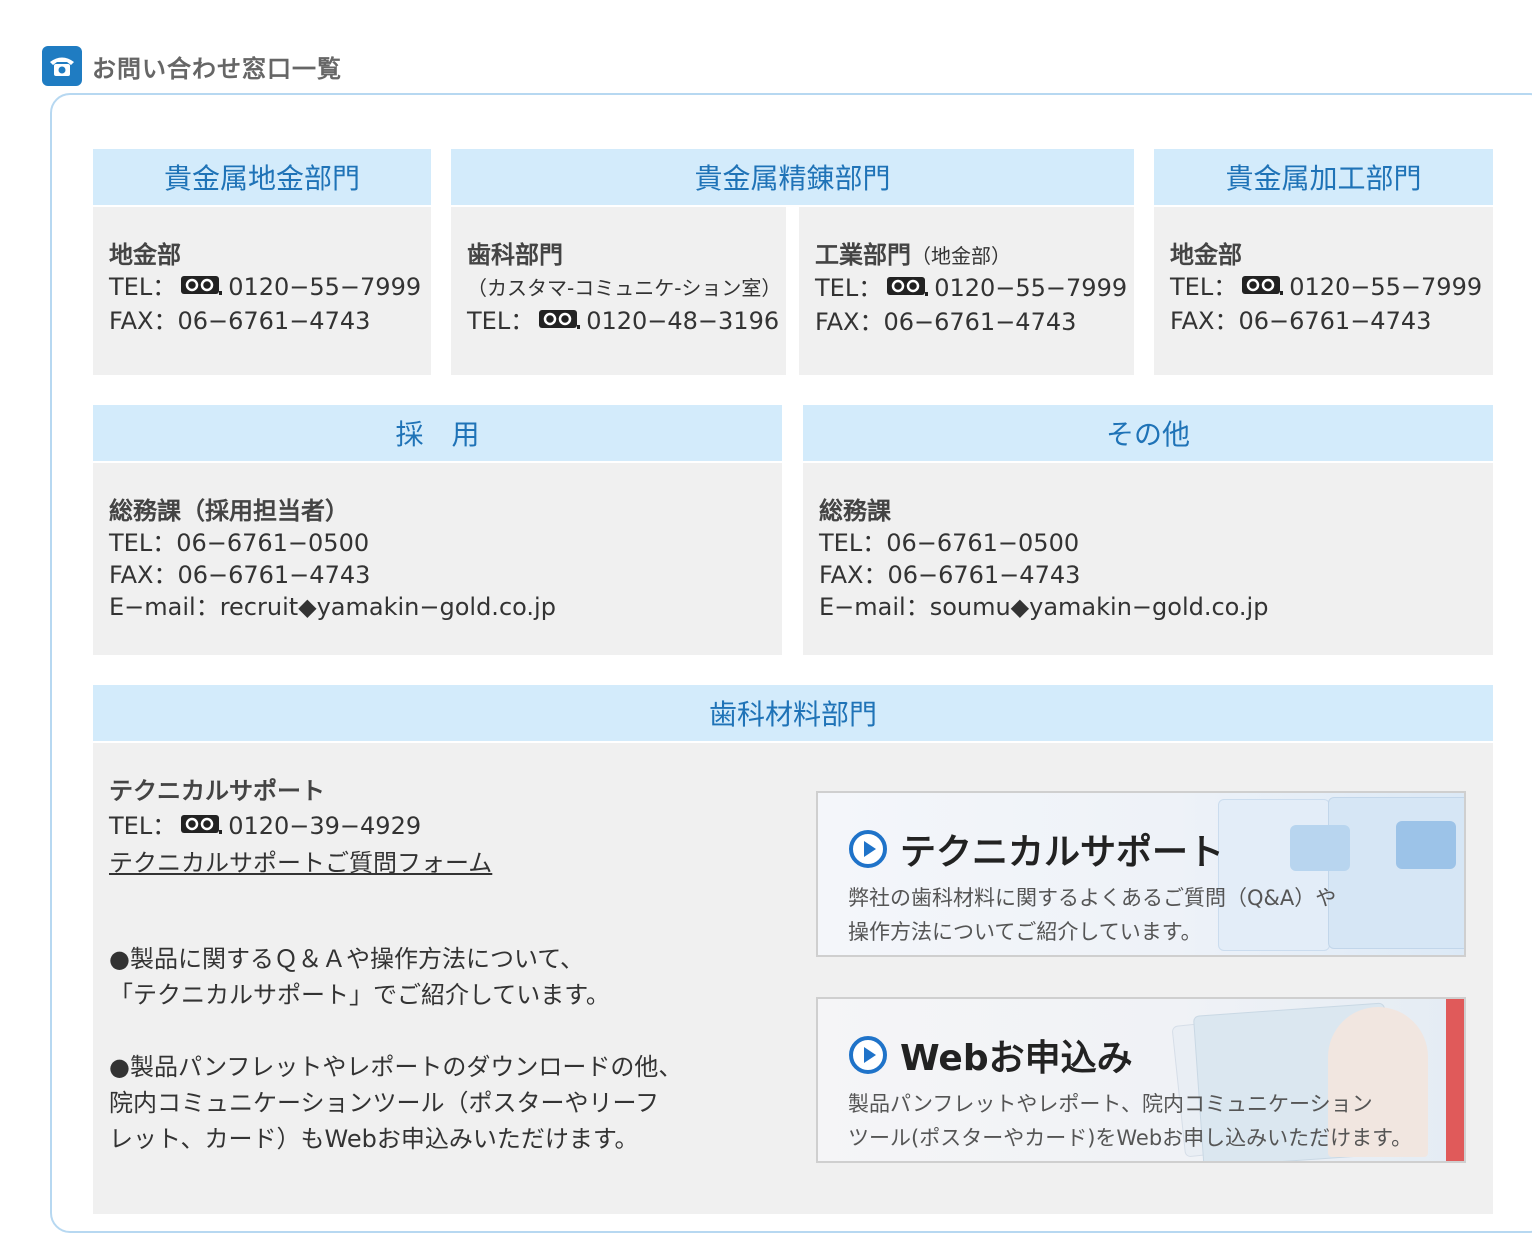  What do you see at coordinates (1323, 177) in the screenshot?
I see `header-kako: 貴金属加工部門` at bounding box center [1323, 177].